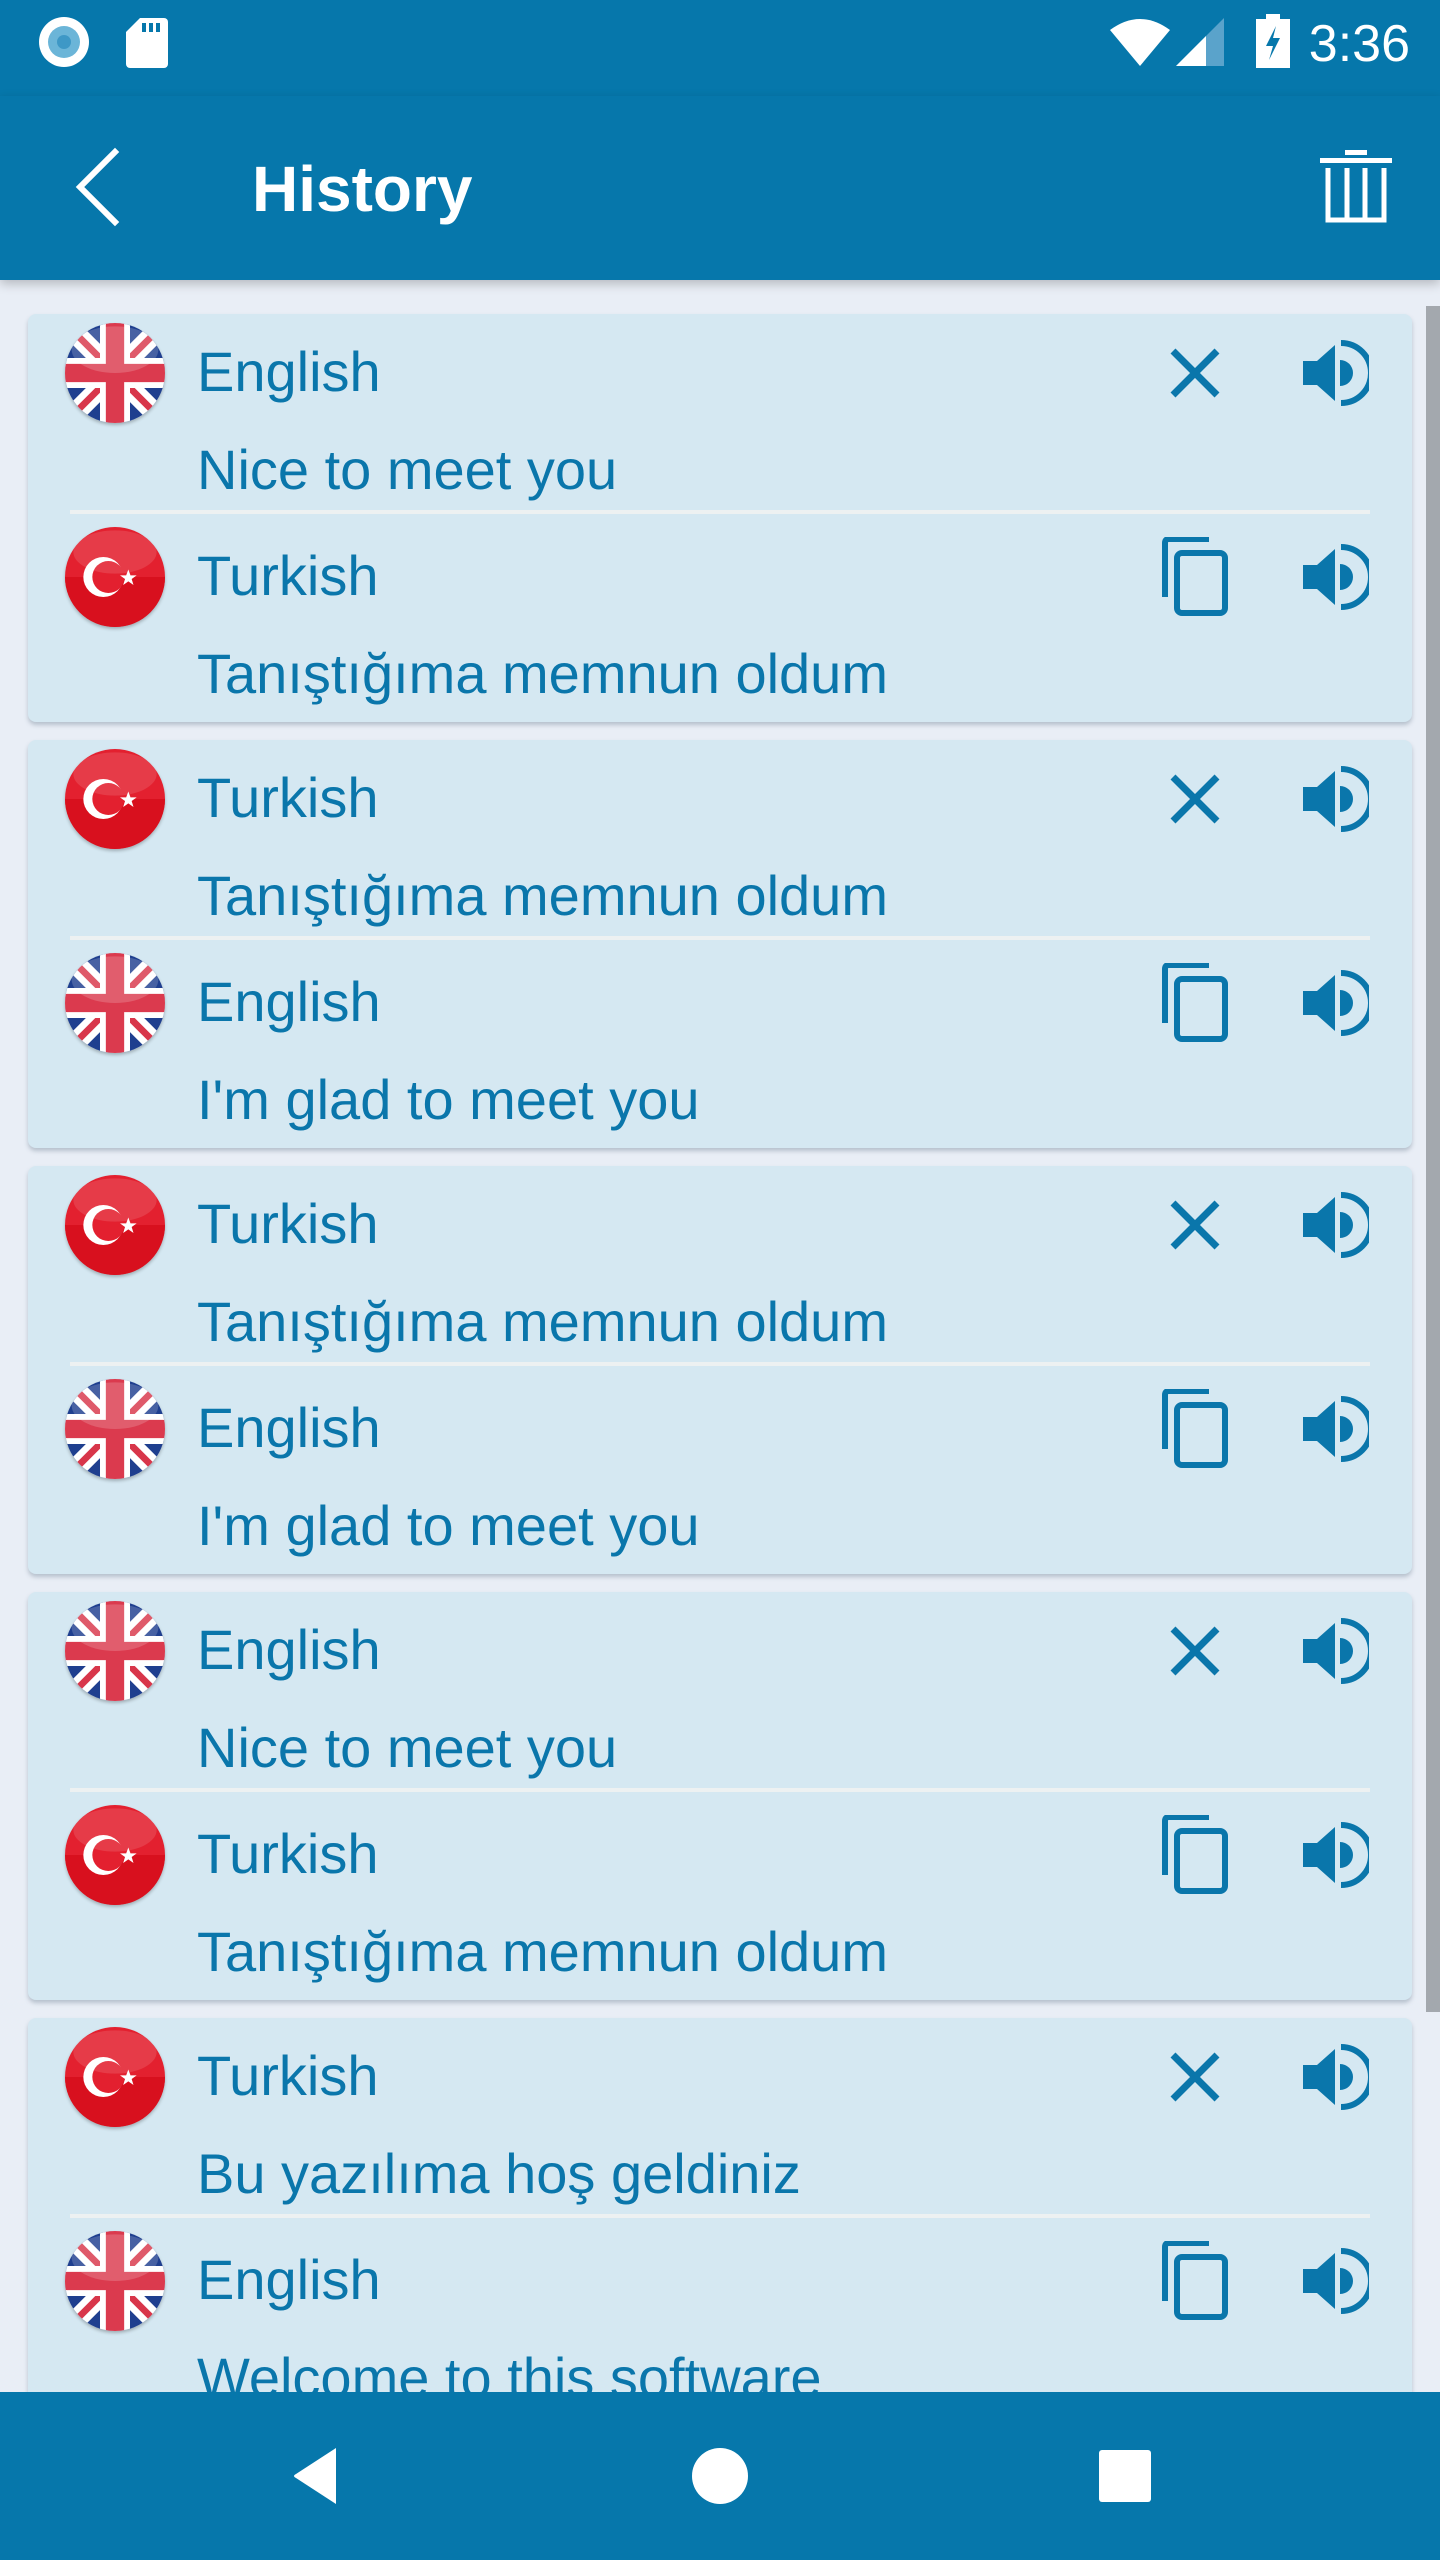 This screenshot has width=1440, height=2560. I want to click on source-row: Turkish Bu yazılıma hoş geldiniz, so click(720, 2120).